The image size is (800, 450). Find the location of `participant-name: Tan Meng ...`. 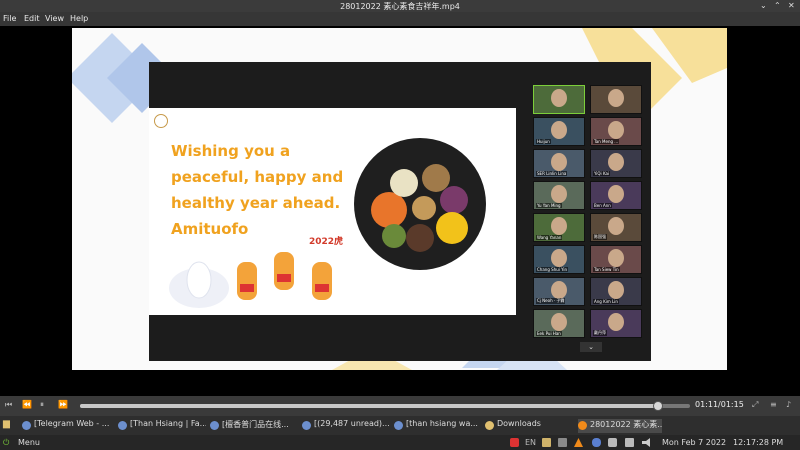

participant-name: Tan Meng ... is located at coordinates (606, 141).